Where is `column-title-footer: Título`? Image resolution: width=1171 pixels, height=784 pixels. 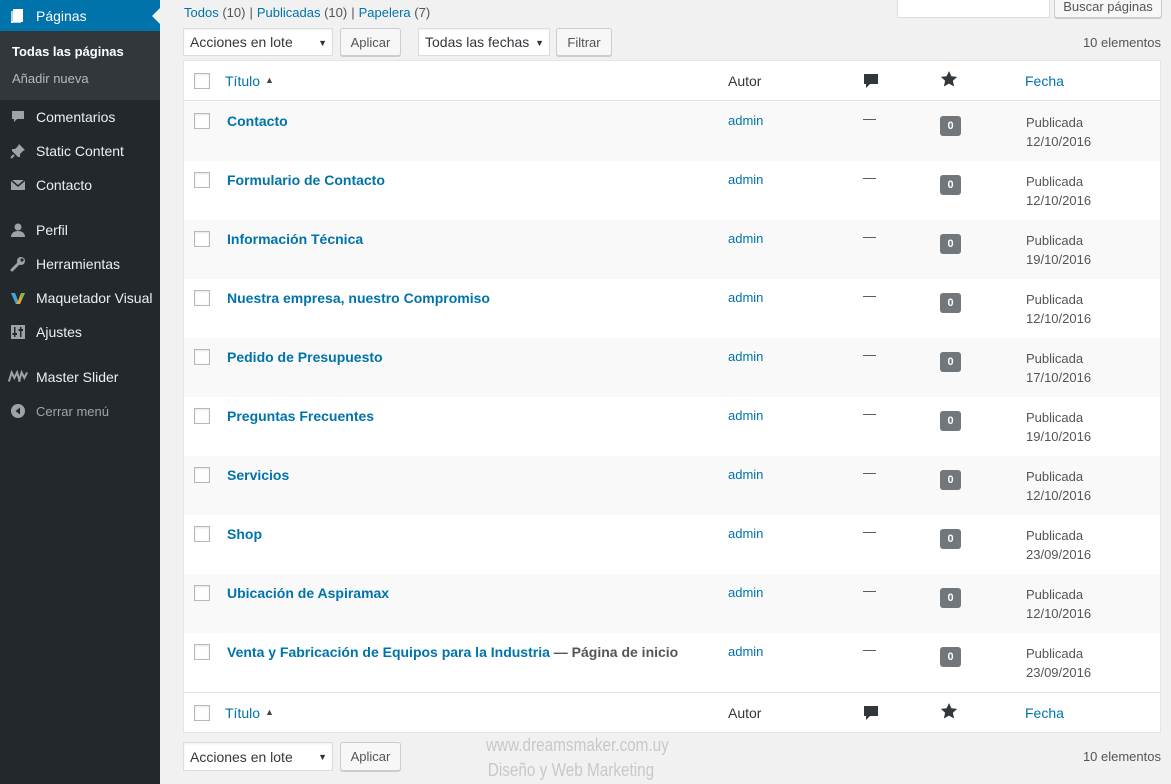
column-title-footer: Título is located at coordinates (242, 713).